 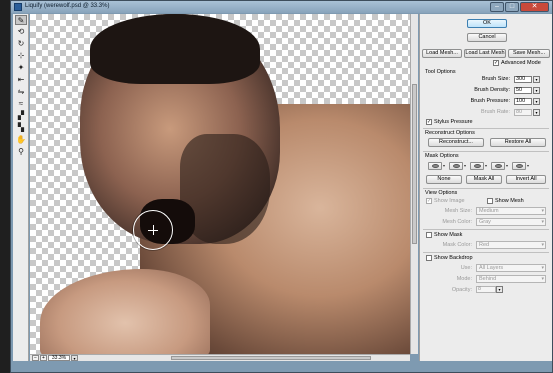 What do you see at coordinates (490, 101) in the screenshot?
I see `brush-pressure-label: Brush Pressure:` at bounding box center [490, 101].